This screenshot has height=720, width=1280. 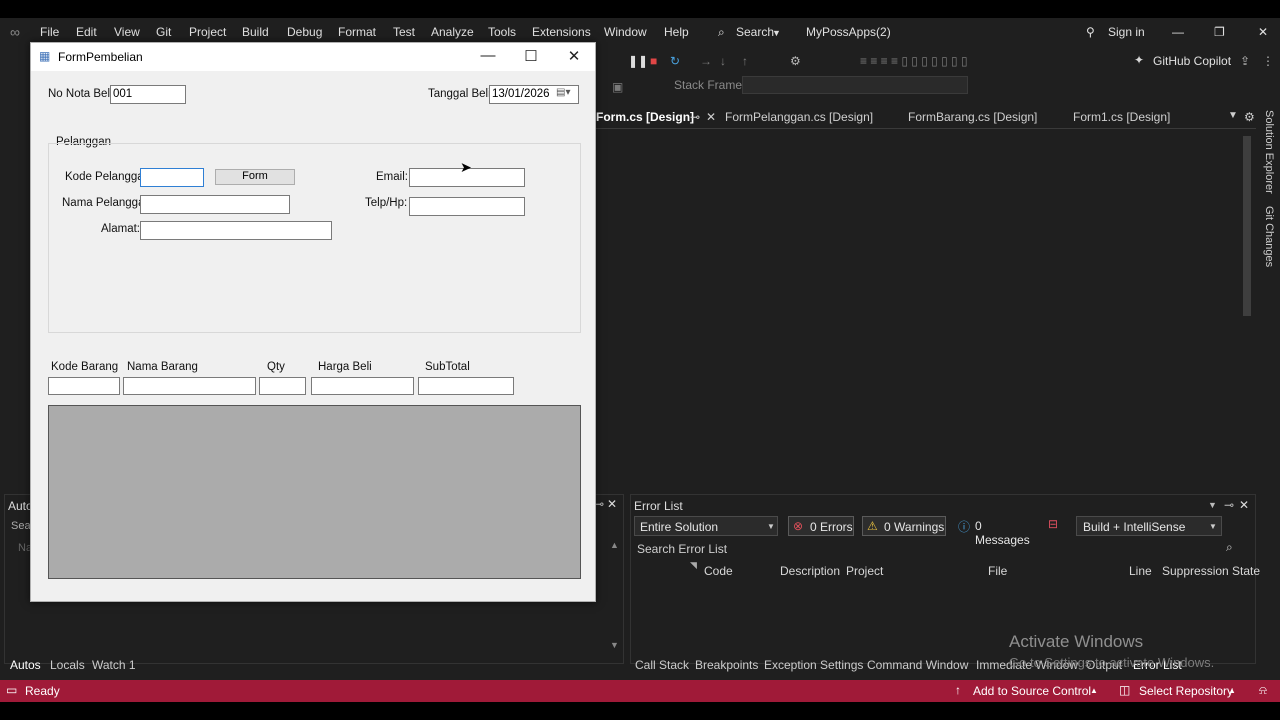 What do you see at coordinates (466, 386) in the screenshot?
I see `subtotal-input` at bounding box center [466, 386].